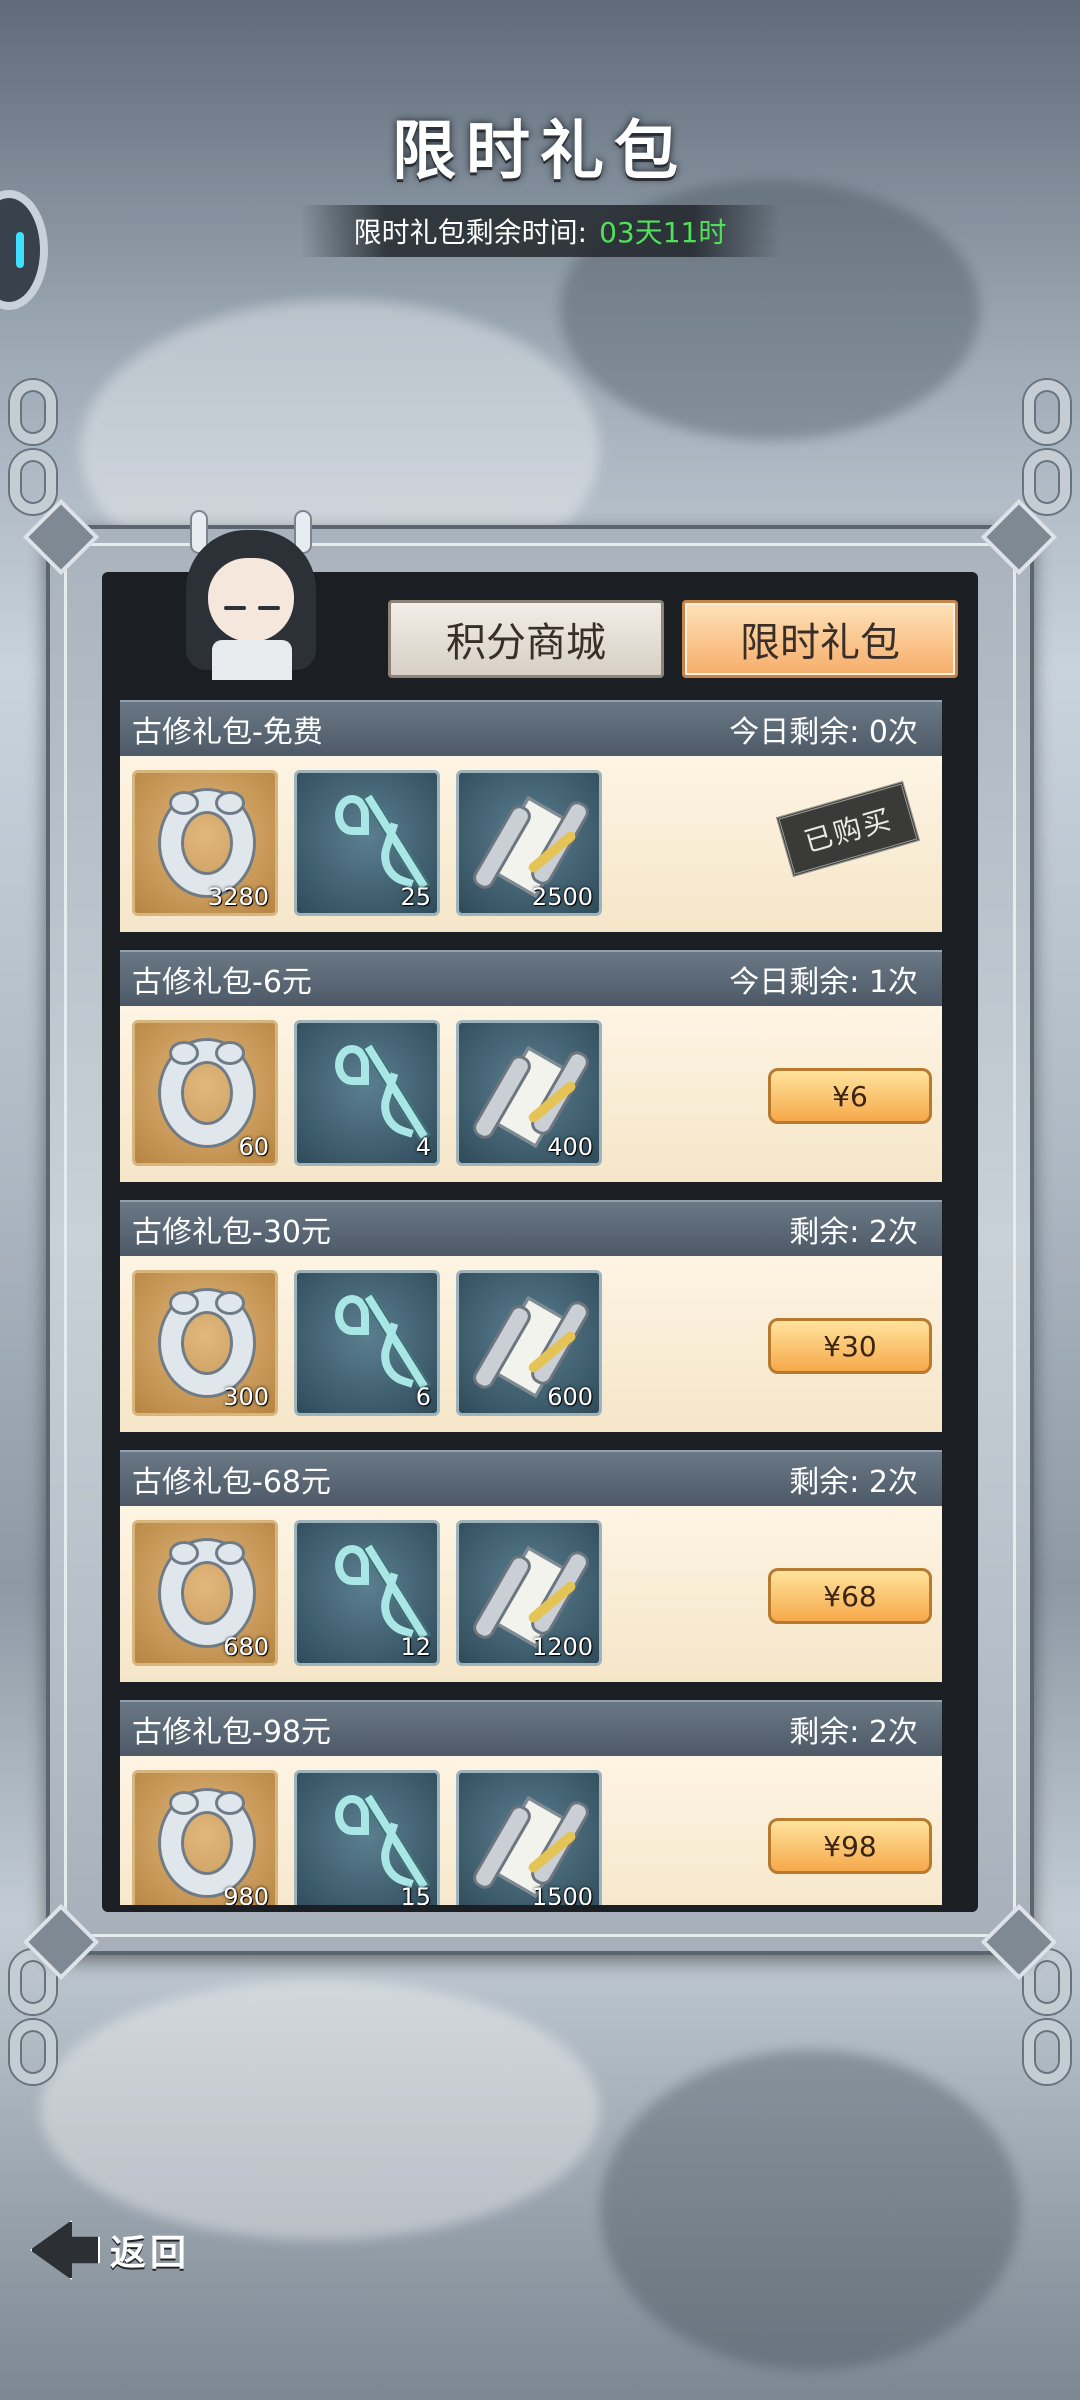 Image resolution: width=1080 pixels, height=2400 pixels. I want to click on pack-name: 古修礼包-68元, so click(231, 1482).